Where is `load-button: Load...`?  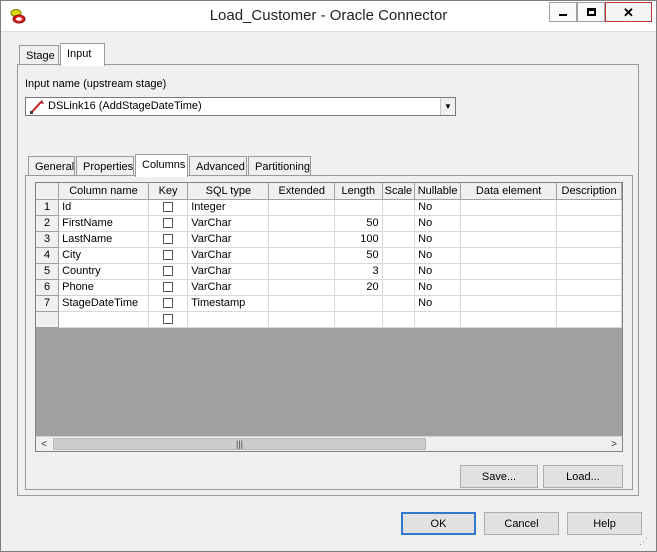 load-button: Load... is located at coordinates (583, 476).